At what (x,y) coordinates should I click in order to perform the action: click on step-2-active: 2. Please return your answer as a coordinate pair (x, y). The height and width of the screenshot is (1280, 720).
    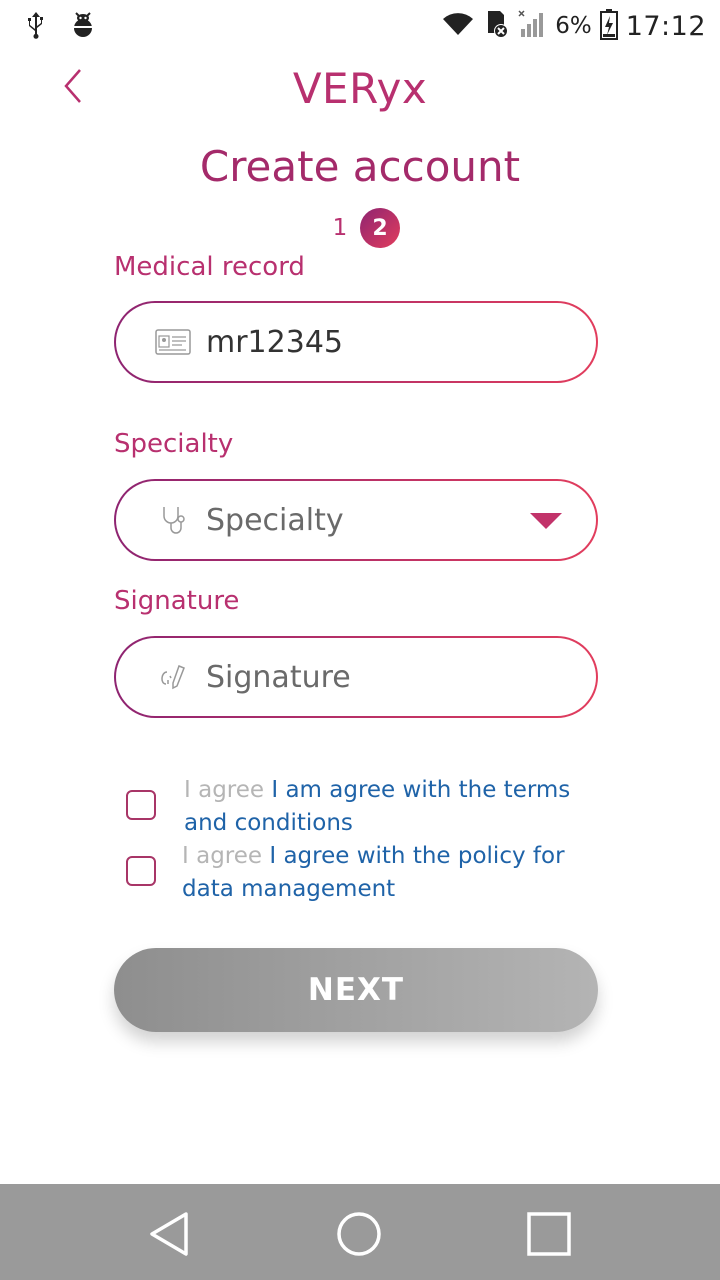
    Looking at the image, I should click on (380, 228).